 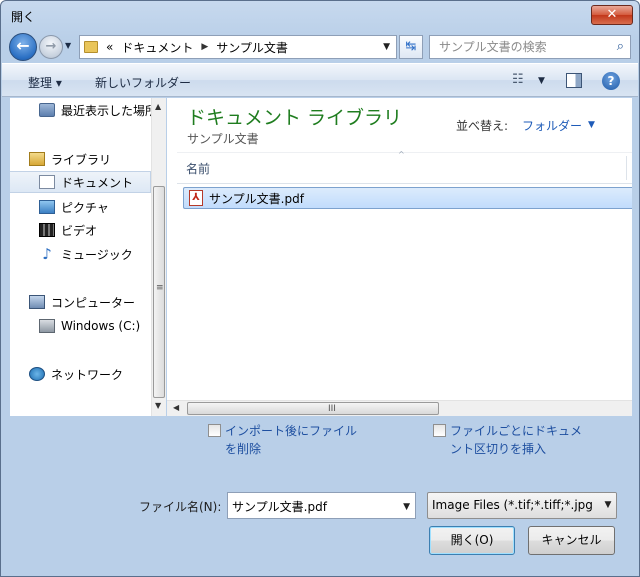 What do you see at coordinates (45, 82) in the screenshot?
I see `organize-button: 整理 ▾` at bounding box center [45, 82].